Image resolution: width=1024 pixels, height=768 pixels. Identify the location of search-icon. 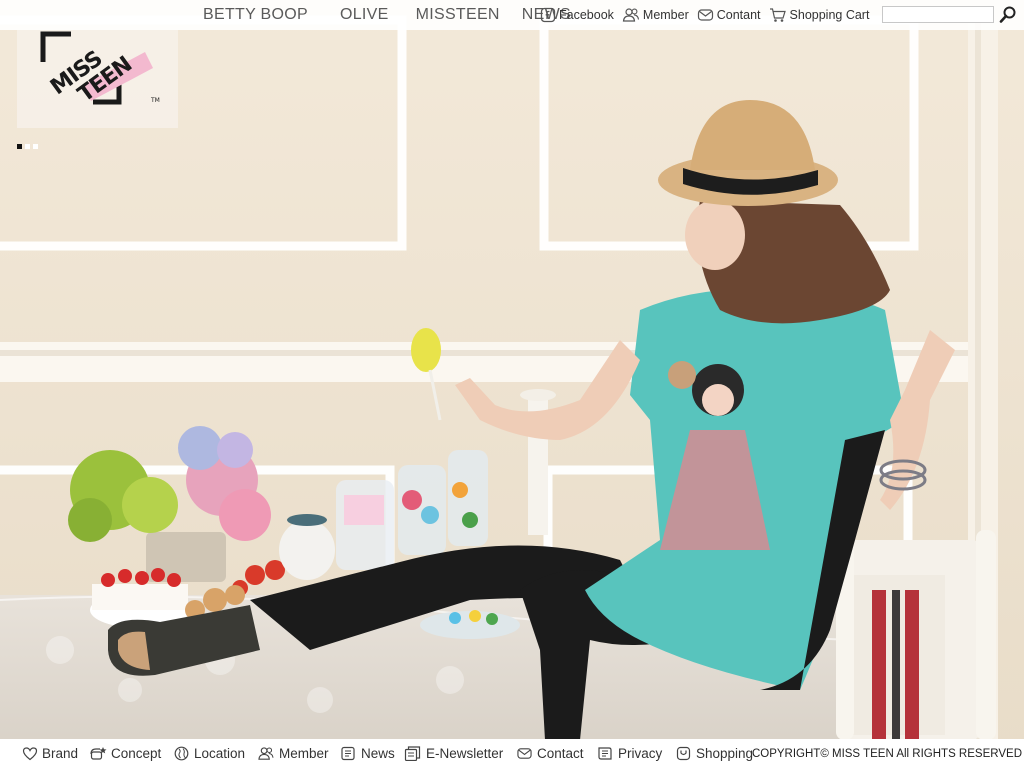
(1008, 15).